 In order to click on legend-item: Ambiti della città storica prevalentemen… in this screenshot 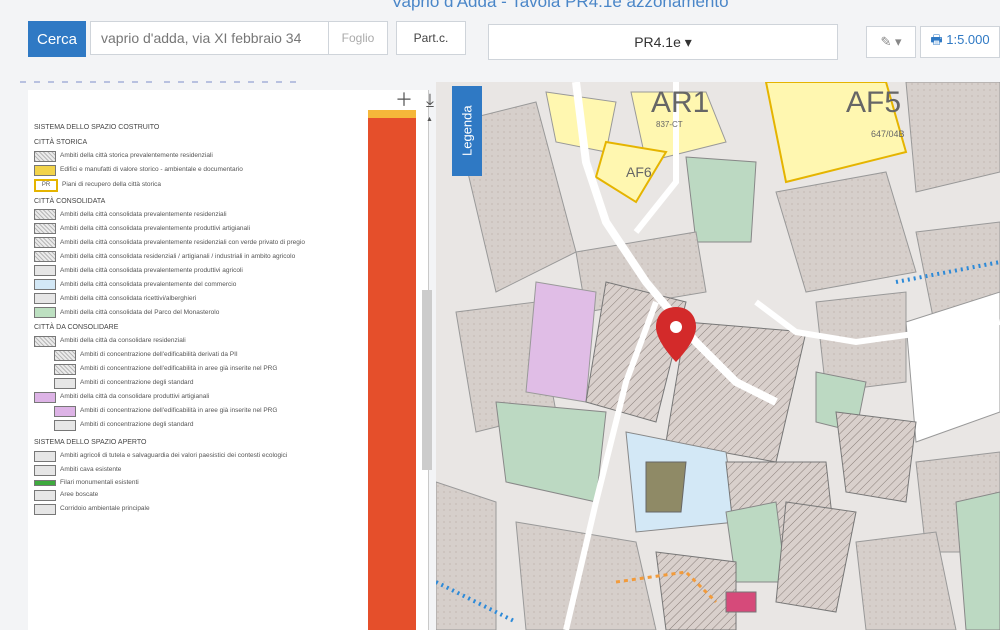, I will do `click(204, 156)`.